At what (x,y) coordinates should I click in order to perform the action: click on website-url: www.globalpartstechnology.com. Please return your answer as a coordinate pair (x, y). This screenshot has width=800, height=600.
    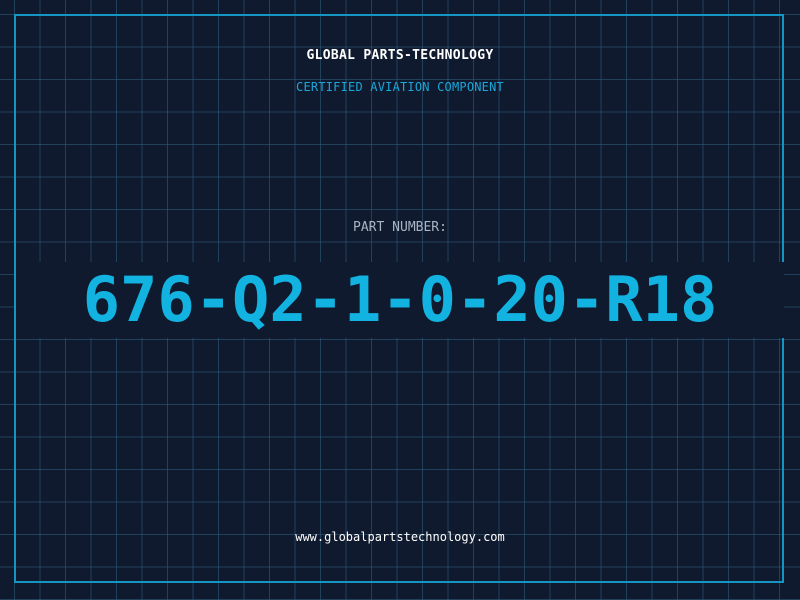
    Looking at the image, I should click on (400, 537).